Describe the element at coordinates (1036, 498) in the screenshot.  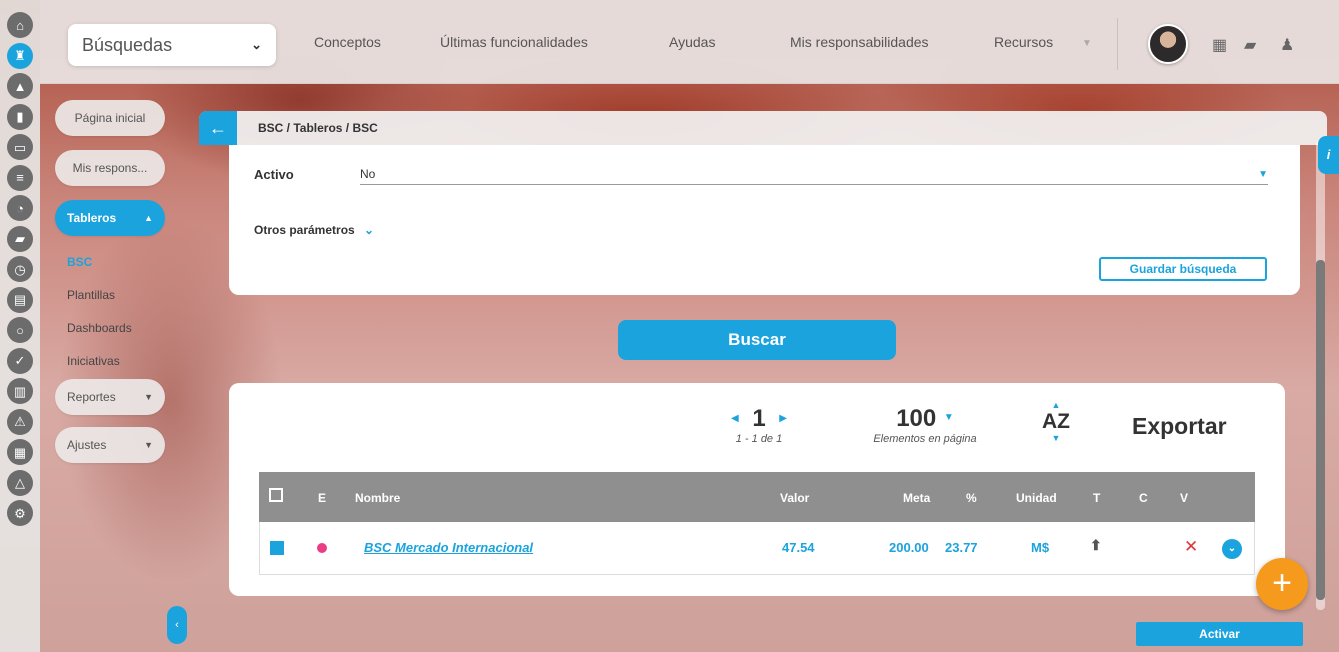
I see `col-unidad: Unidad` at that location.